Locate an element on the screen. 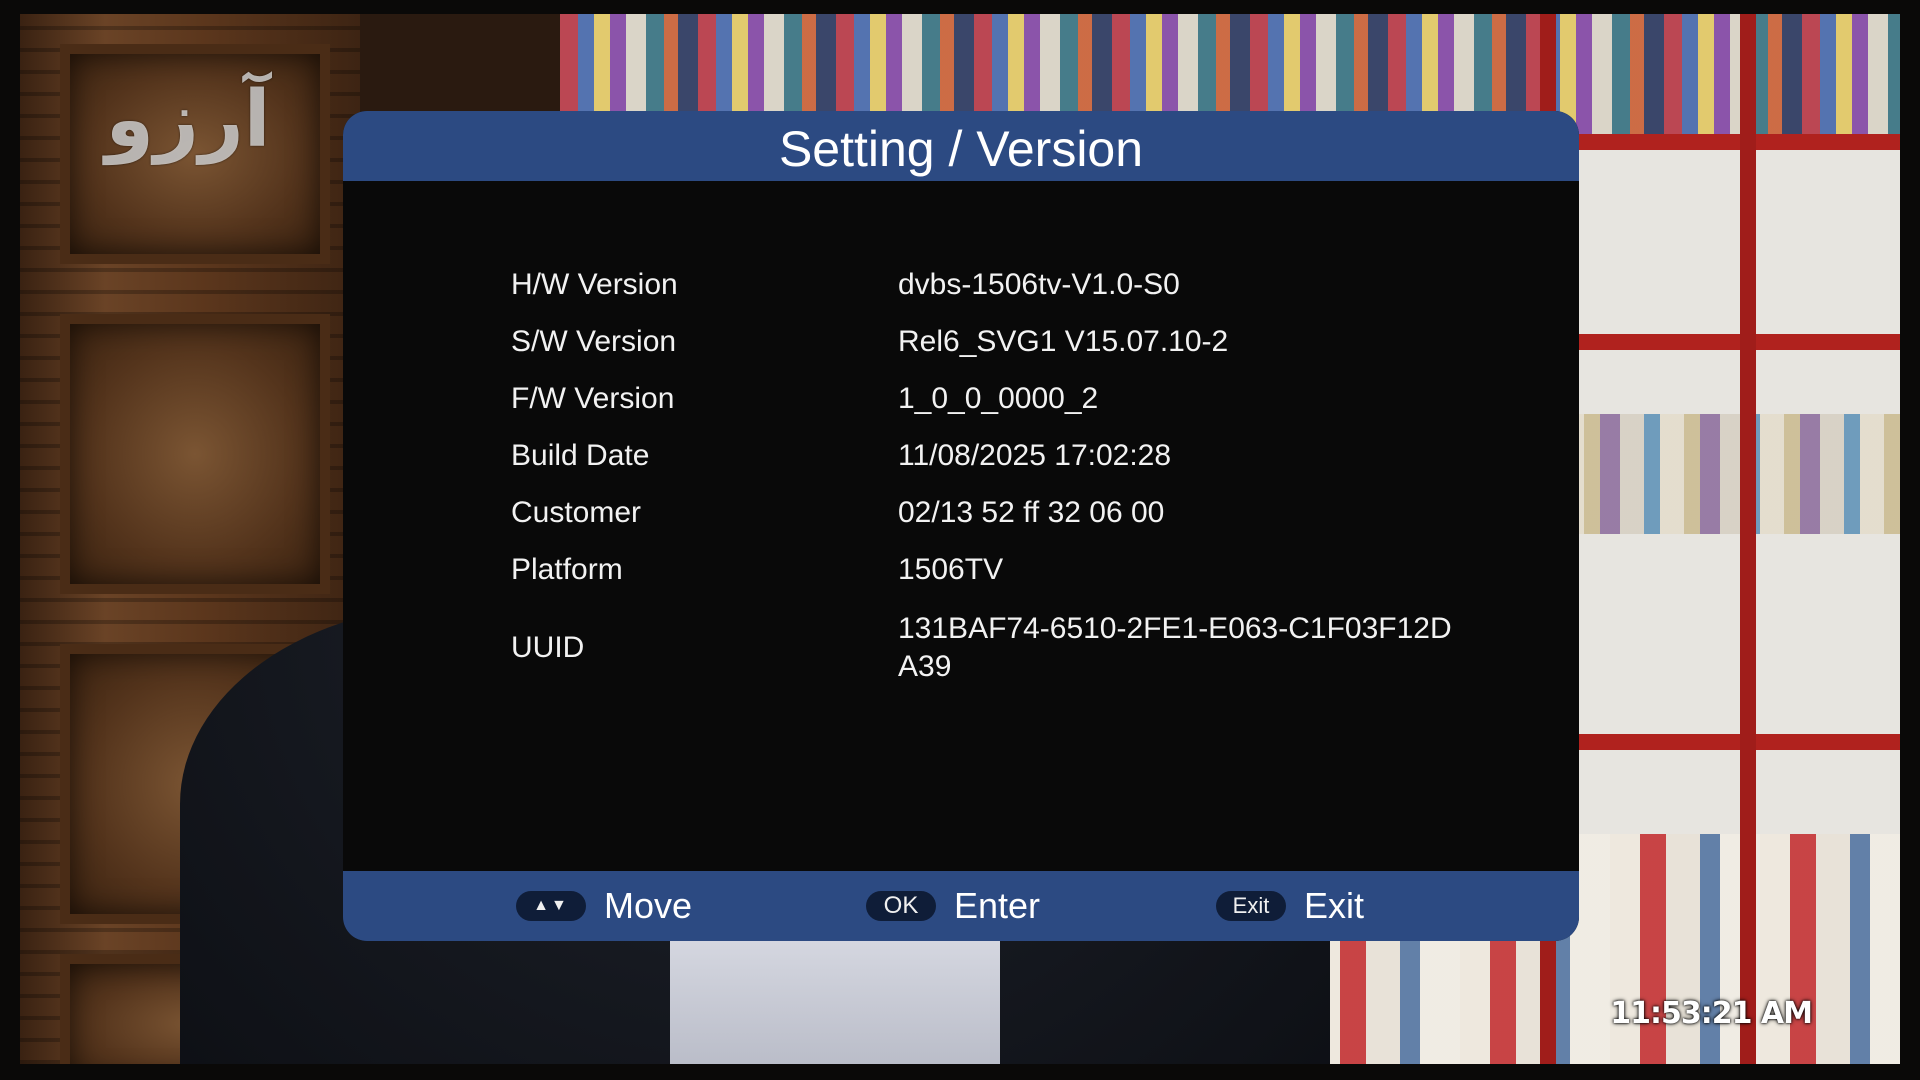  info-label: UUID is located at coordinates (548, 647).